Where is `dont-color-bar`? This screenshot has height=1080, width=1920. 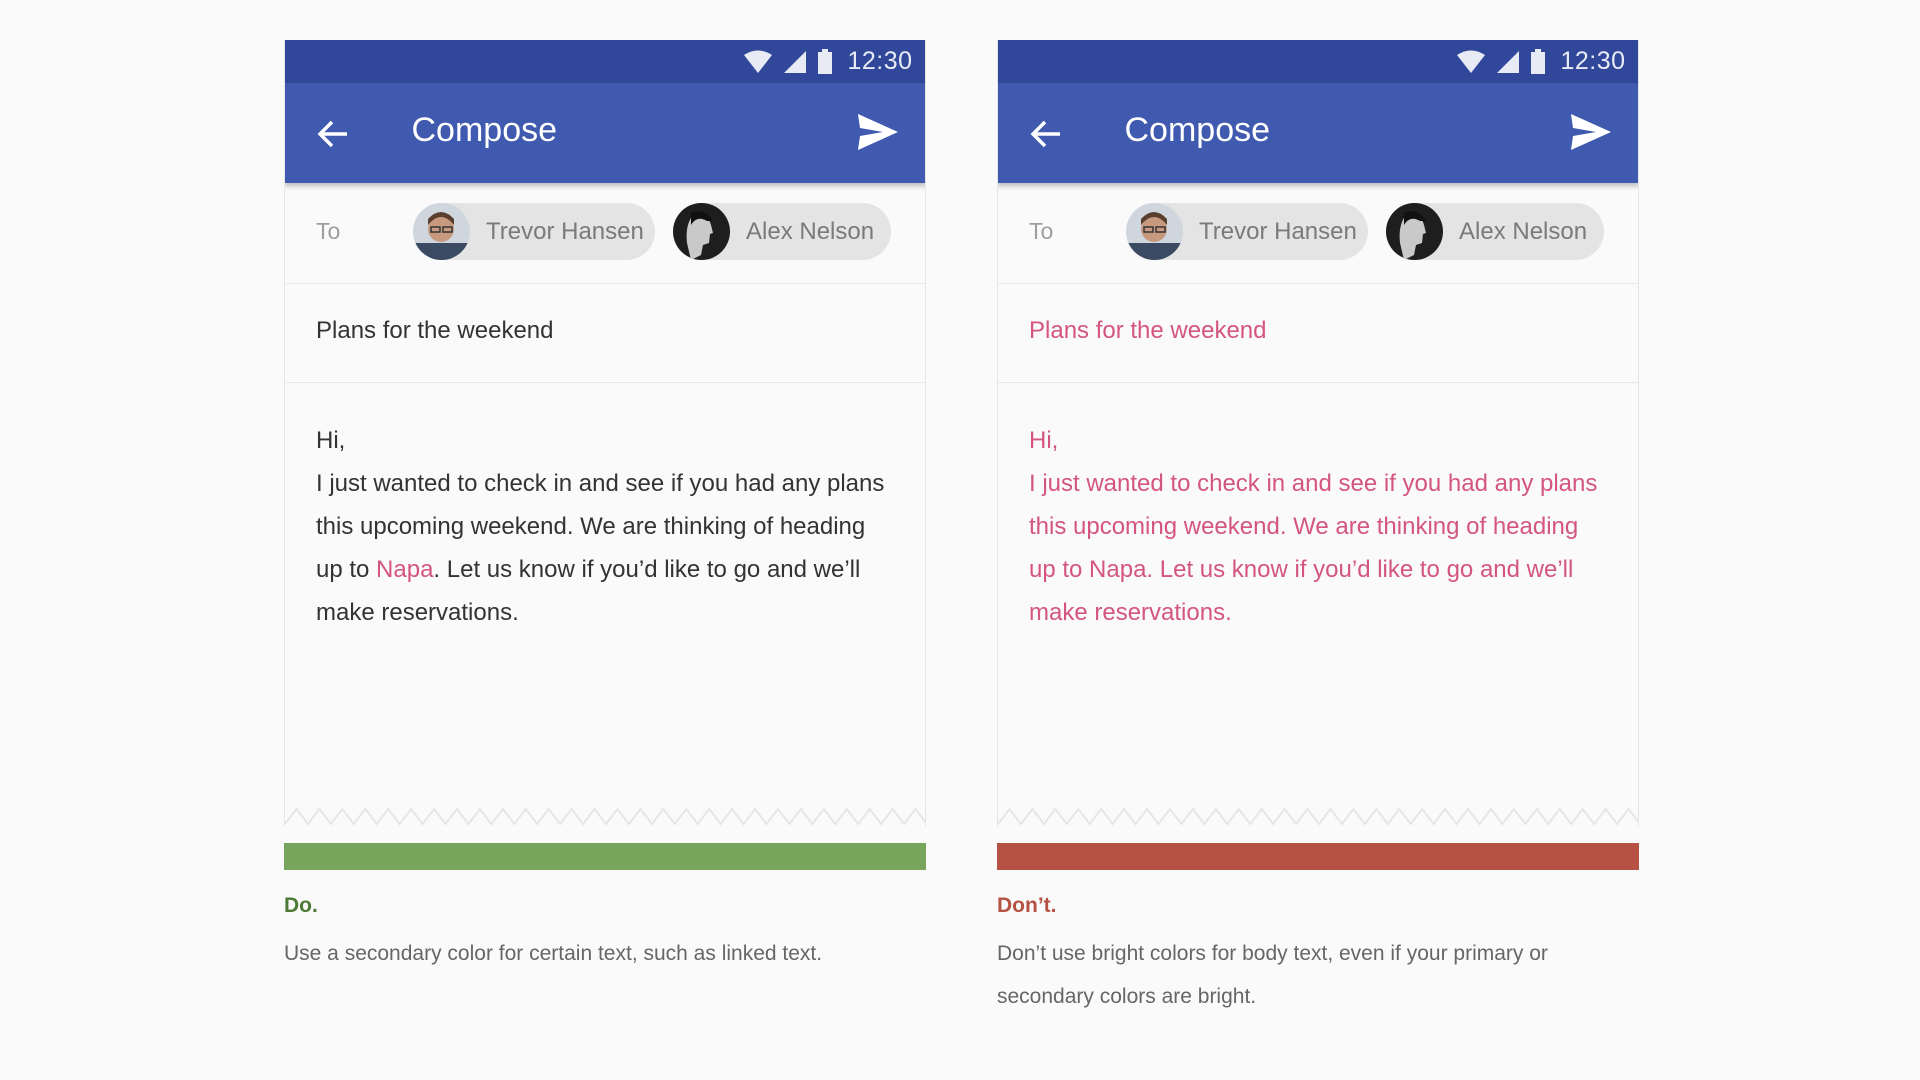 dont-color-bar is located at coordinates (1318, 856).